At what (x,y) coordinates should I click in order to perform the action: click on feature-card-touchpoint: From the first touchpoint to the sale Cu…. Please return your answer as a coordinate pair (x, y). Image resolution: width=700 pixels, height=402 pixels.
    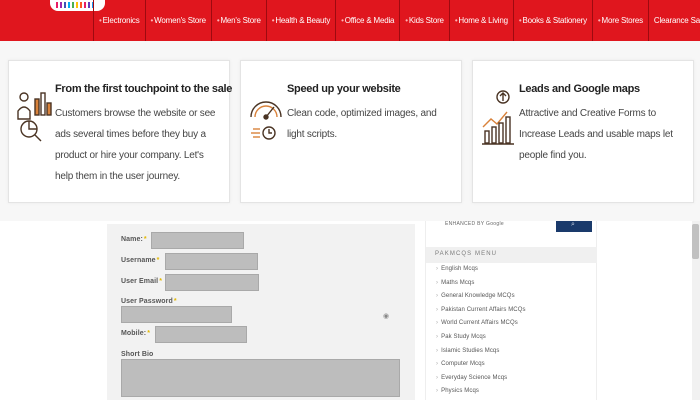
    Looking at the image, I should click on (120, 131).